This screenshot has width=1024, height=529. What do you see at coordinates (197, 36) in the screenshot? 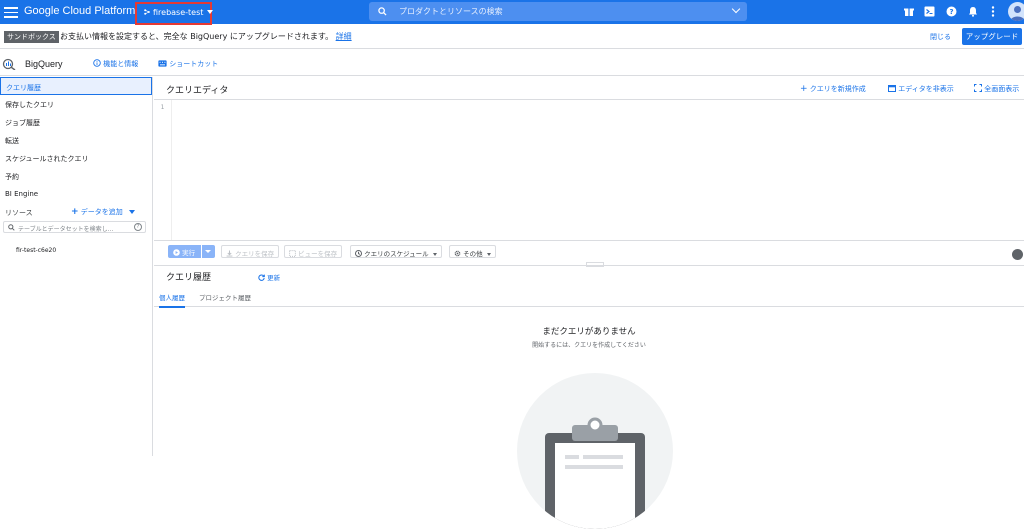
I see `banner-message-text: お支払い情報を設定すると、完全な BigQuery にアップグレードされます。` at bounding box center [197, 36].